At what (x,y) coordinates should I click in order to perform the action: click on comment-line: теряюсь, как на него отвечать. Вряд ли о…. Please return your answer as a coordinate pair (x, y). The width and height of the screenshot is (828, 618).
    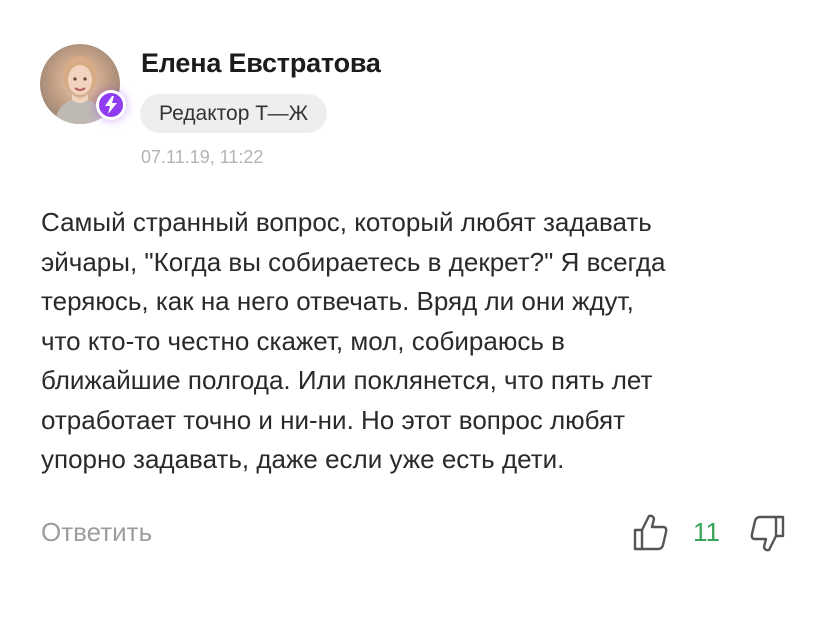
    Looking at the image, I should click on (337, 301).